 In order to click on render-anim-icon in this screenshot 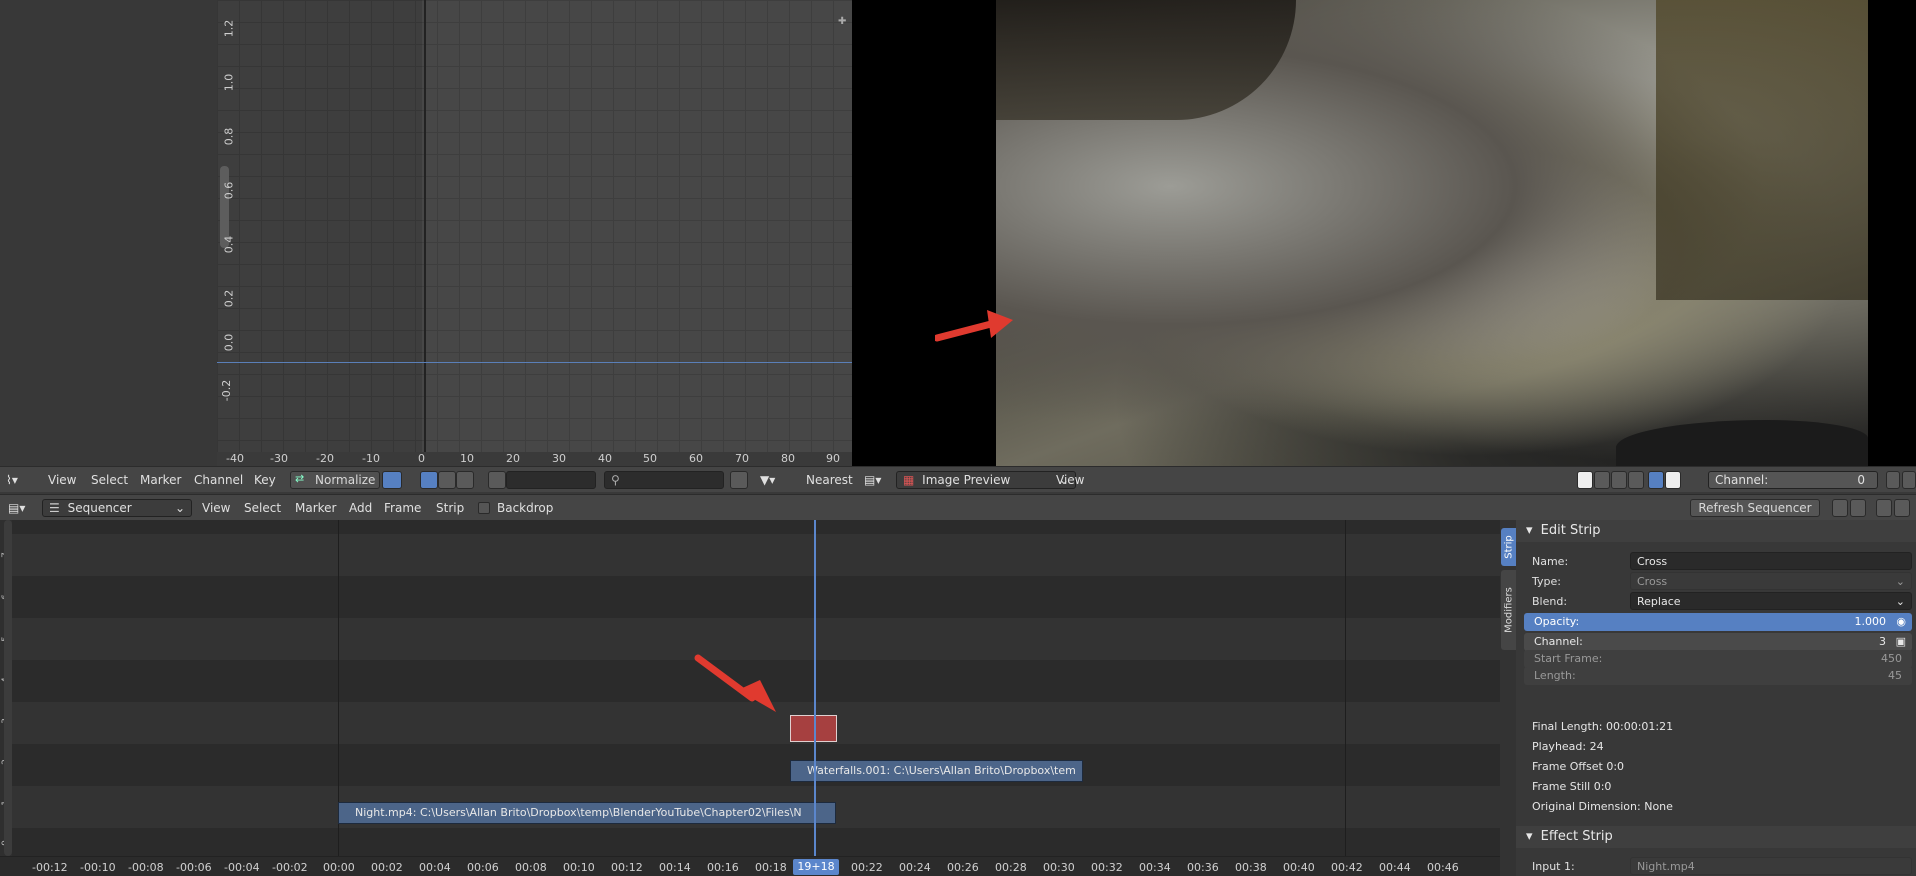, I will do `click(1858, 508)`.